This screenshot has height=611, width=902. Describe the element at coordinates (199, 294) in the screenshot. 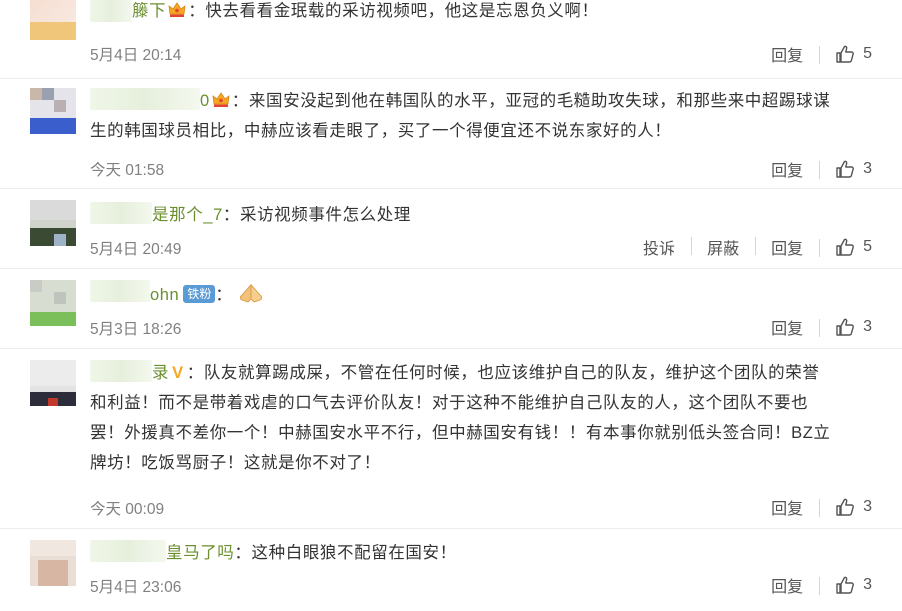

I see `fan-badge: 铁粉` at that location.